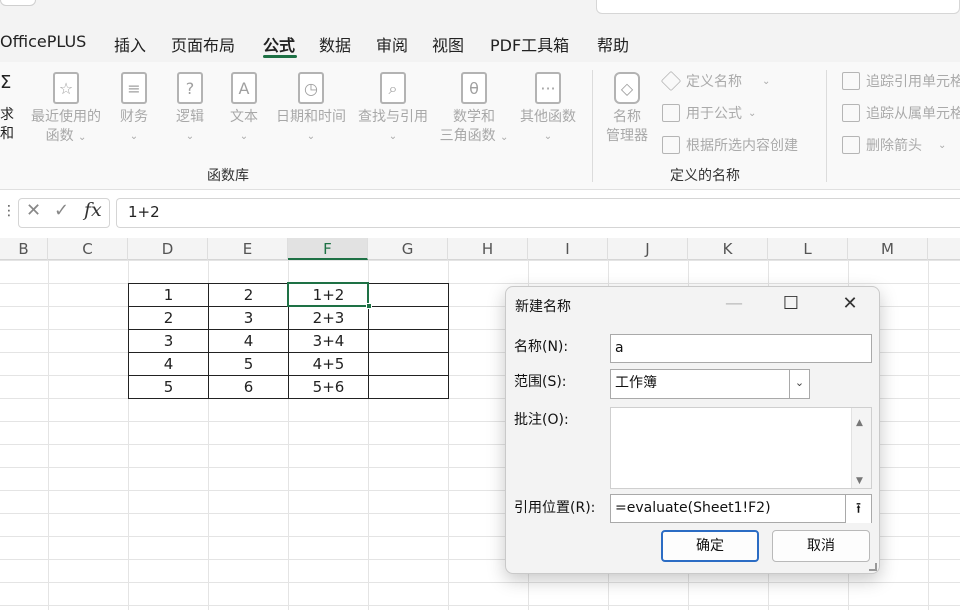 This screenshot has height=610, width=960. What do you see at coordinates (203, 44) in the screenshot?
I see `tab-page-layout: 页面布局` at bounding box center [203, 44].